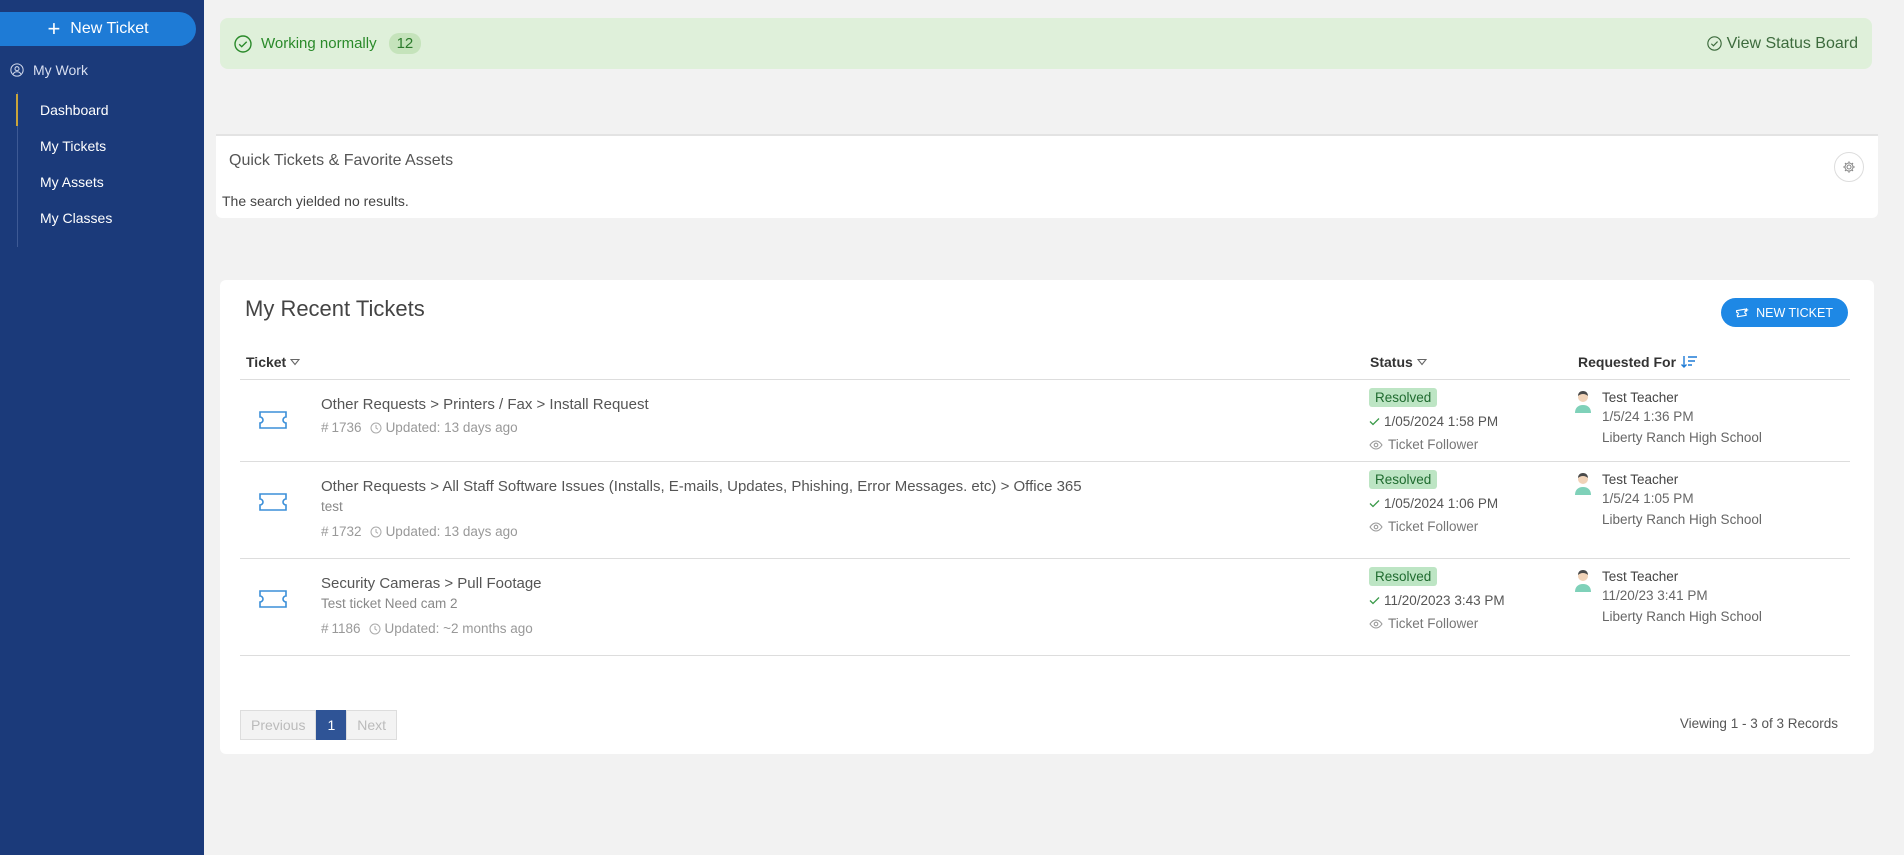 This screenshot has height=855, width=1904. Describe the element at coordinates (1046, 43) in the screenshot. I see `system-status-bar: Working normally 12 View Status Board` at that location.